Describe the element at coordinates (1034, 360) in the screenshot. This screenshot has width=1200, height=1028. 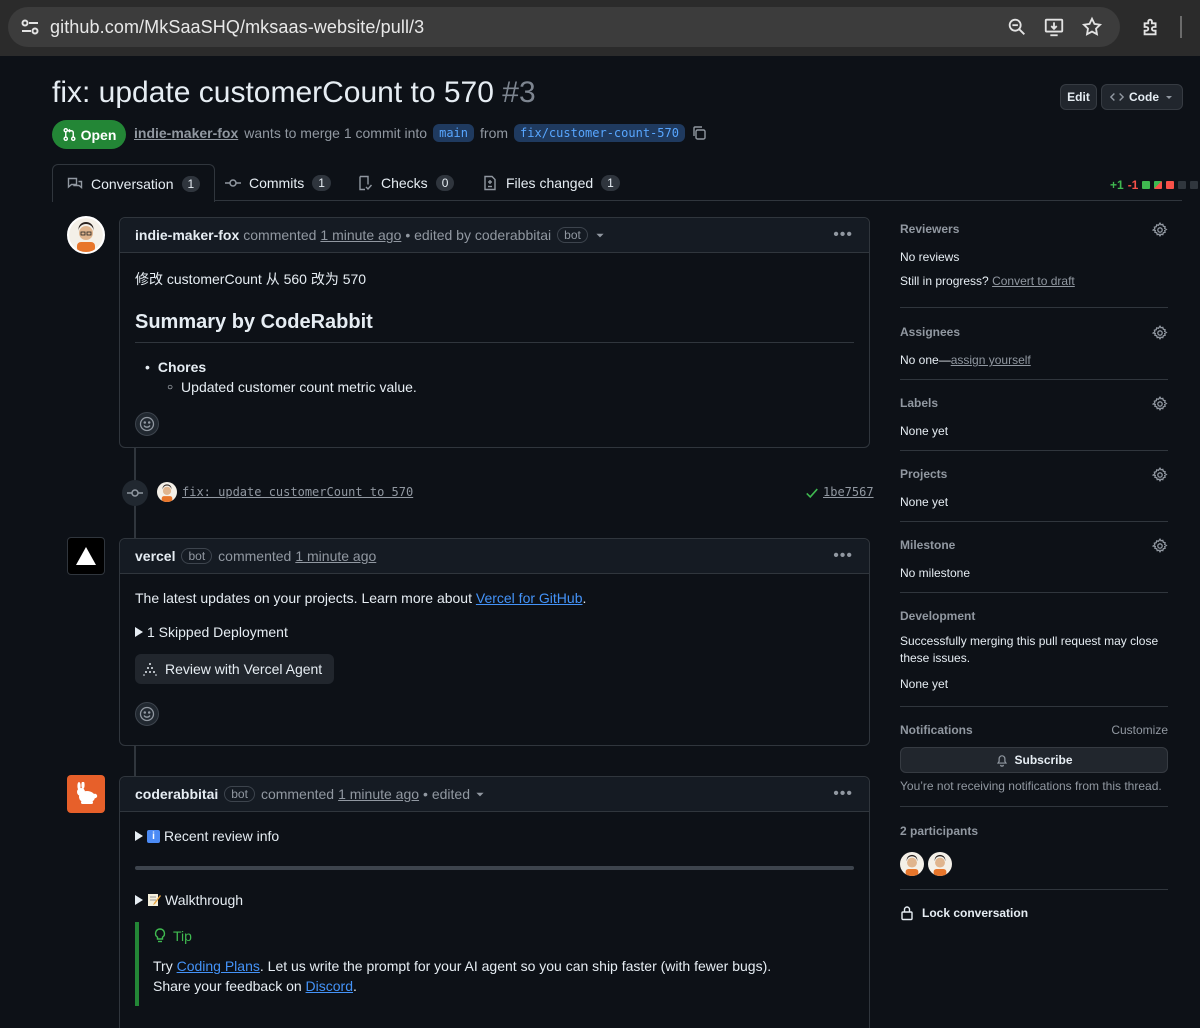
I see `sidebar-value: No one—assign yourself` at that location.